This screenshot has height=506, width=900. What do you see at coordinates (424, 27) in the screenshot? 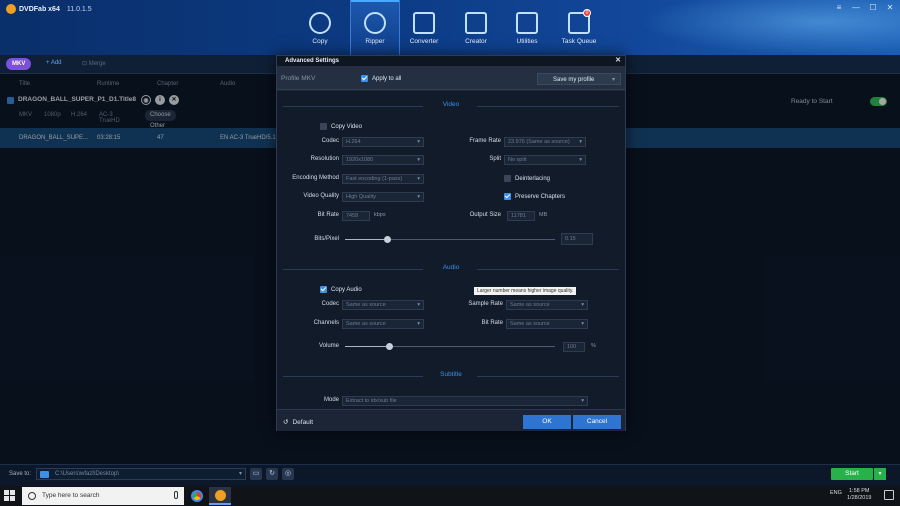
I see `nav-converter: Converter` at bounding box center [424, 27].